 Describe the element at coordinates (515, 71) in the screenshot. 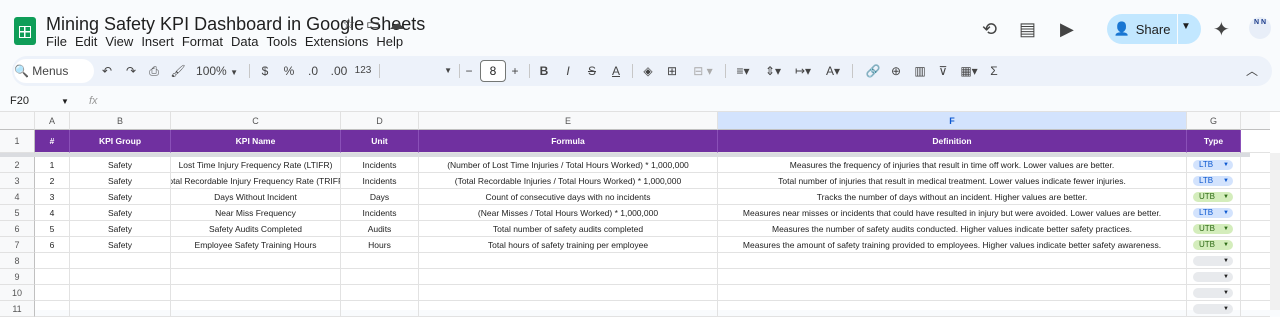

I see `increase-font-size-button: +` at that location.